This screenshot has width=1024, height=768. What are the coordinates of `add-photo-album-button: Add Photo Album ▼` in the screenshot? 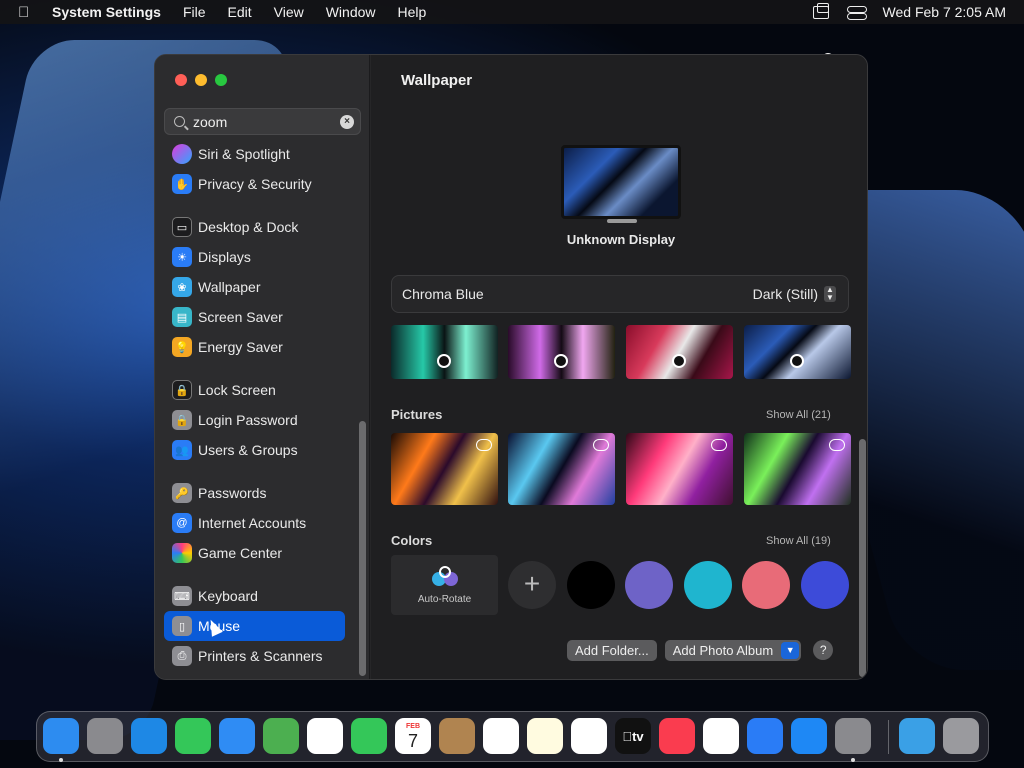 It's located at (733, 650).